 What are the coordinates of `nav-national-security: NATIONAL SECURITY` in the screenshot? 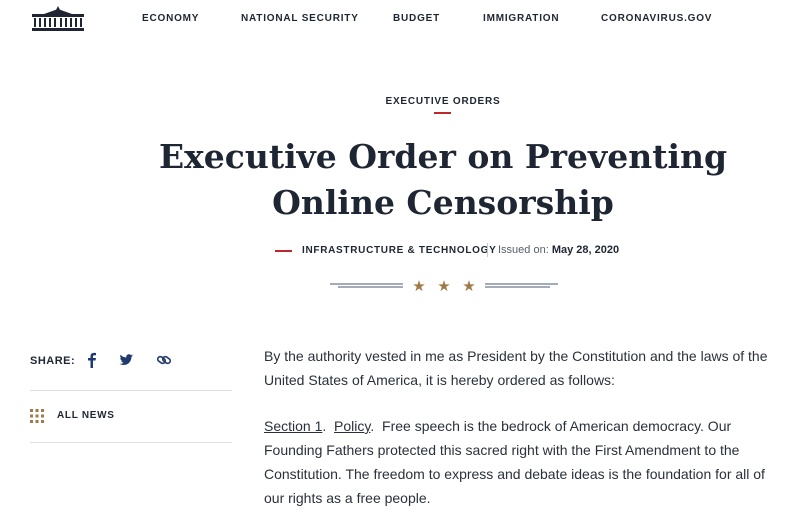 It's located at (300, 18).